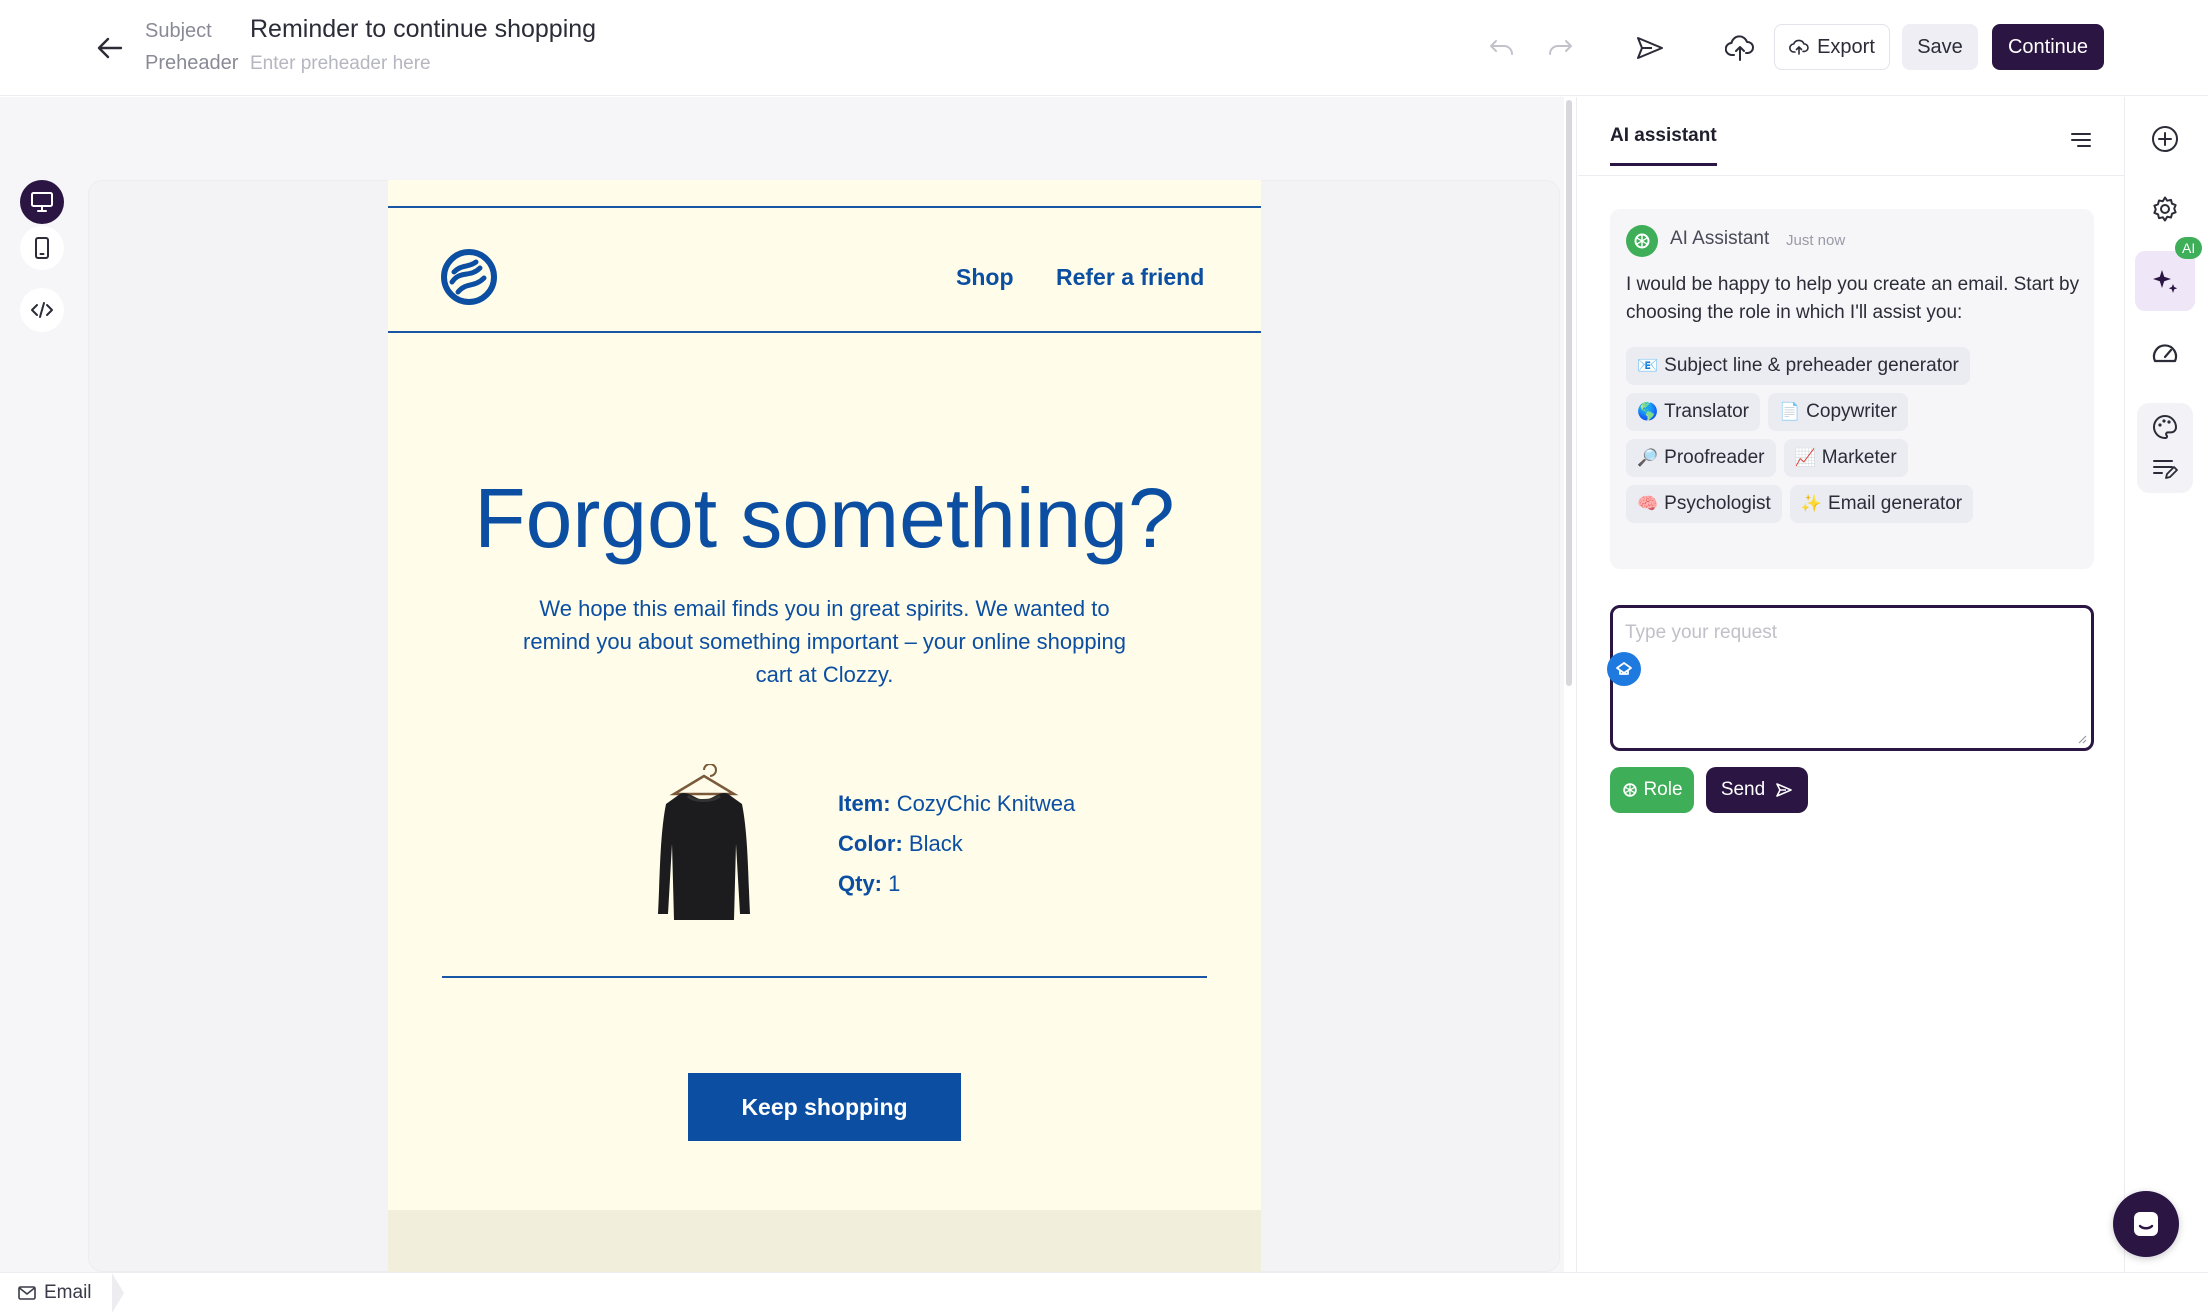 Image resolution: width=2208 pixels, height=1312 pixels. What do you see at coordinates (2189, 248) in the screenshot?
I see `ai-badge: AI` at bounding box center [2189, 248].